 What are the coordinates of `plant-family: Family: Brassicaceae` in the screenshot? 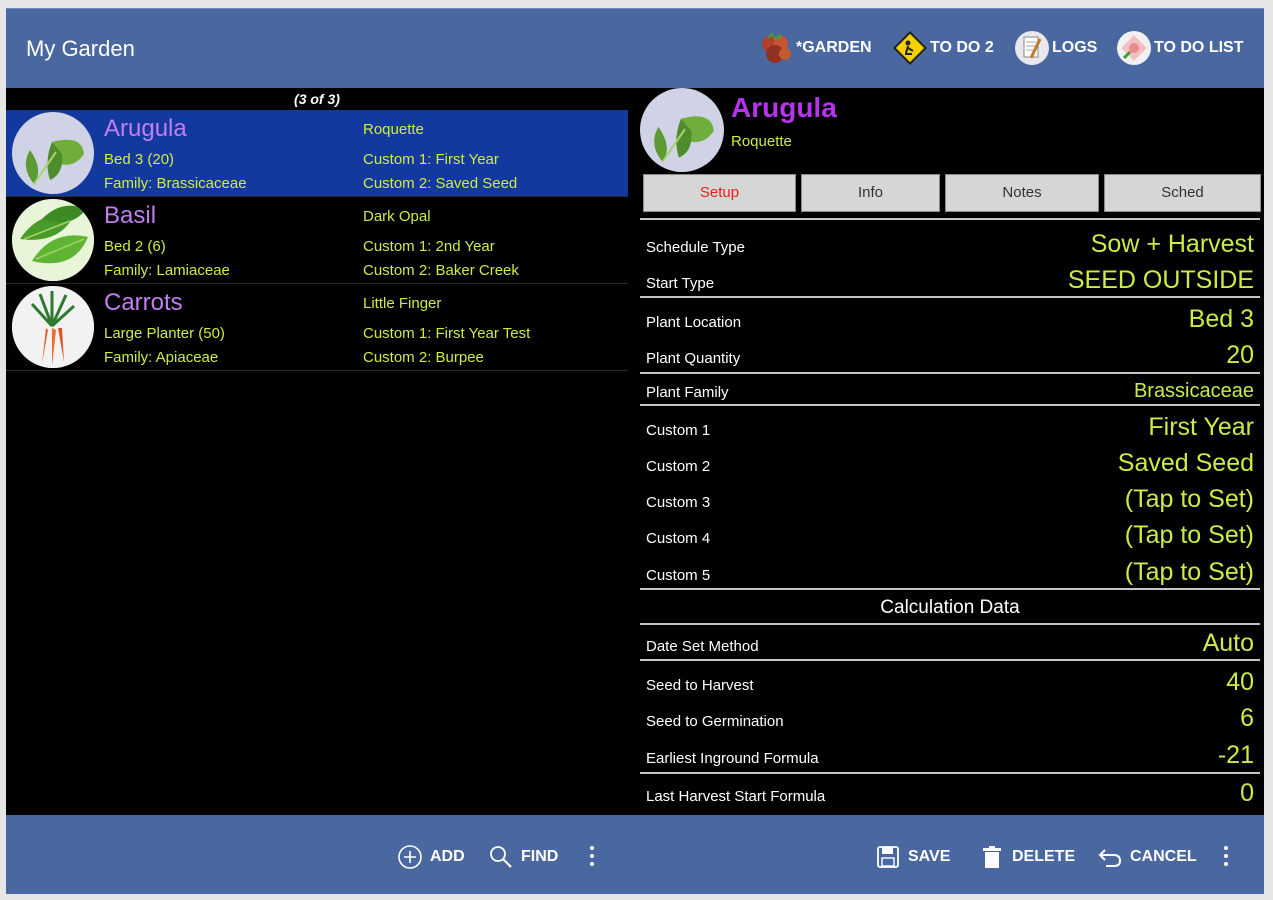 It's located at (175, 183).